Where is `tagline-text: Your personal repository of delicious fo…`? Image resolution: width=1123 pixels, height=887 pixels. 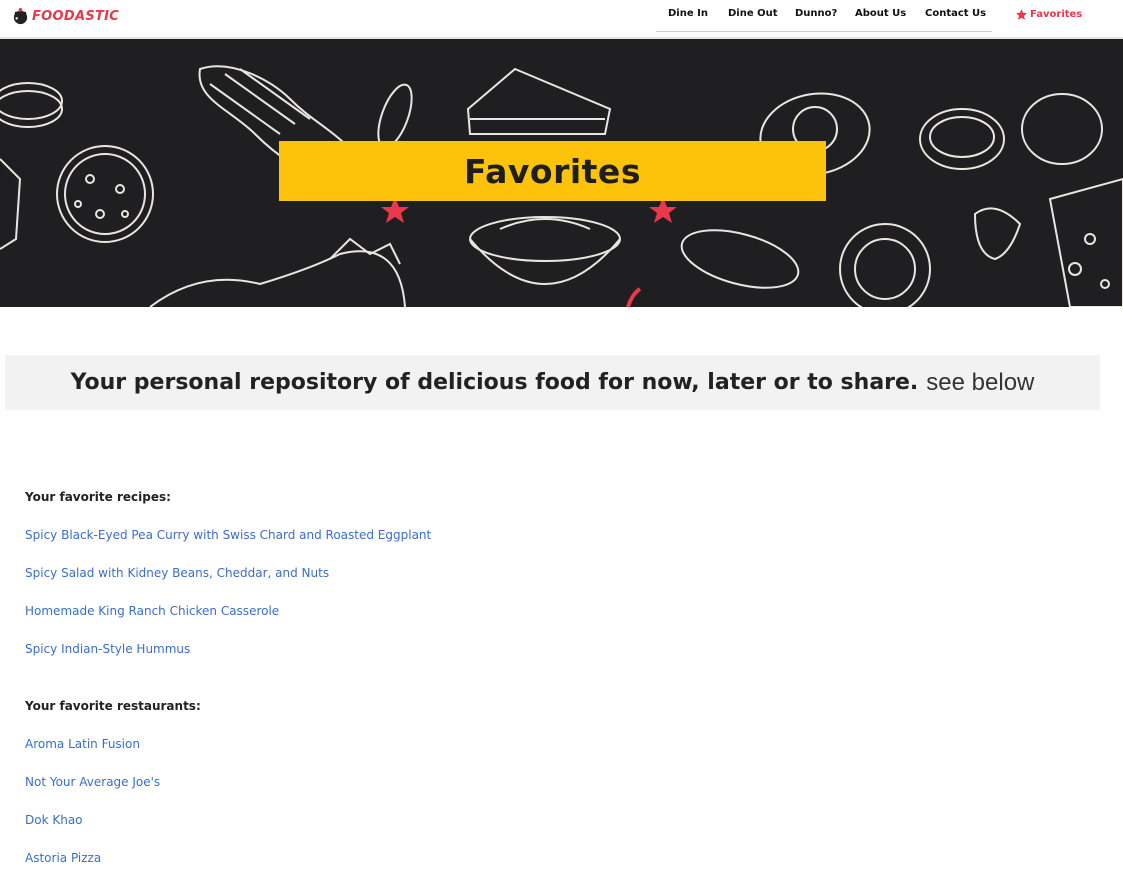 tagline-text: Your personal repository of delicious fo… is located at coordinates (494, 382).